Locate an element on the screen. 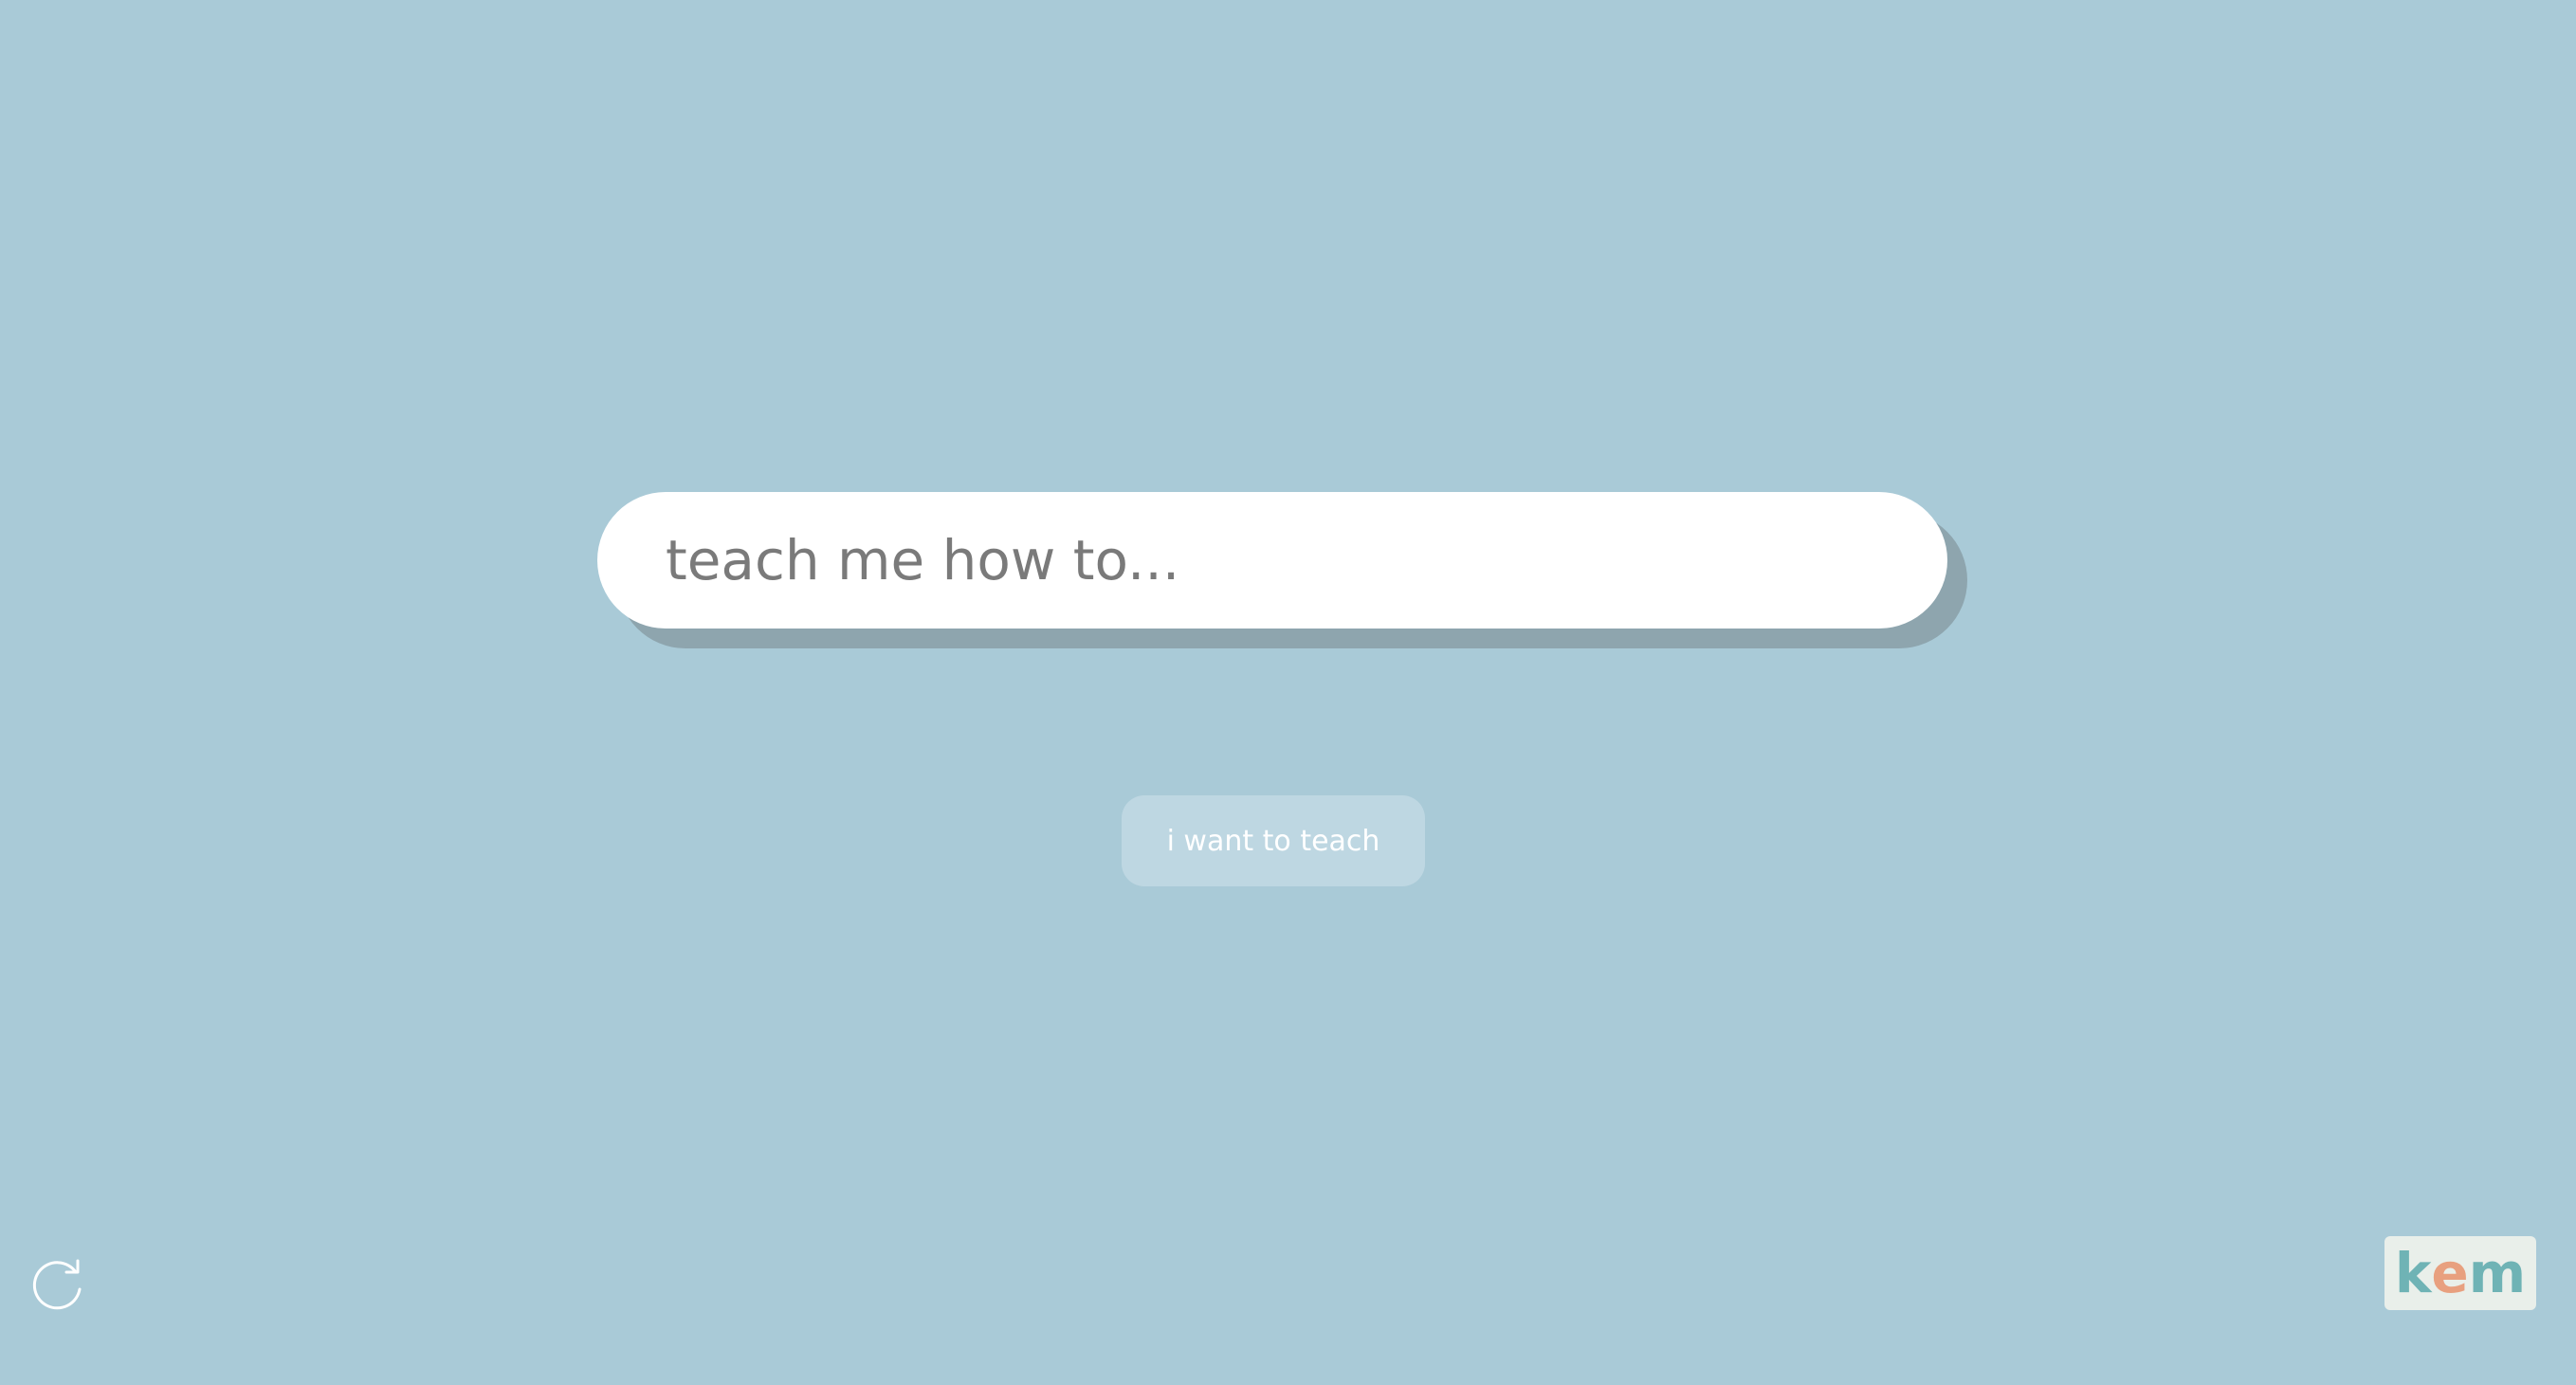  logo-letter-m: m is located at coordinates (2497, 1273).